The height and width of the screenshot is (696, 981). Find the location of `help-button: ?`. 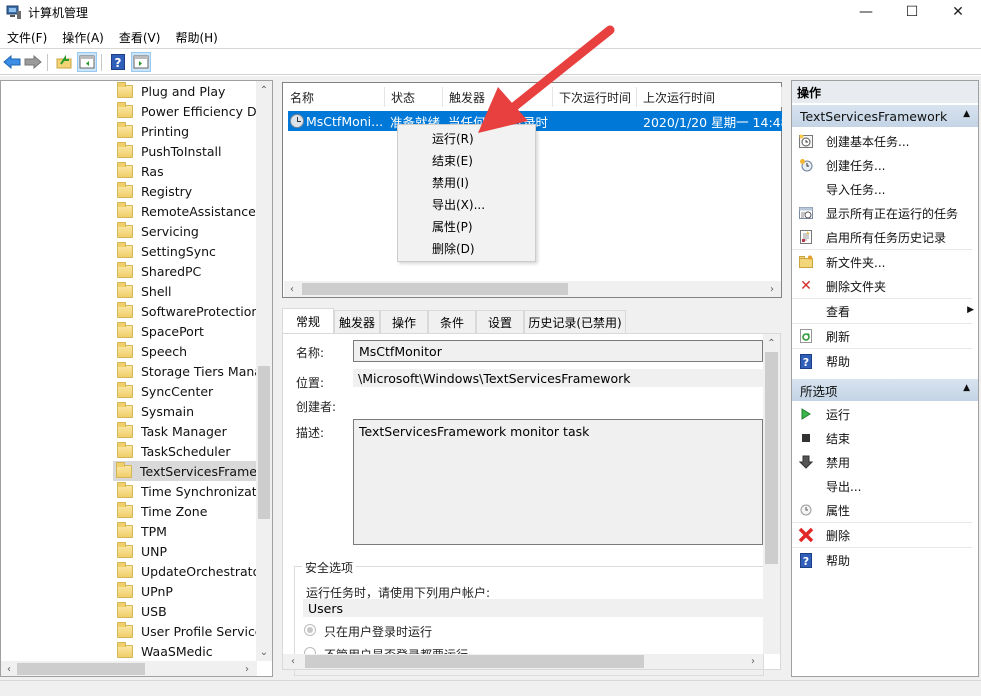

help-button: ? is located at coordinates (118, 62).